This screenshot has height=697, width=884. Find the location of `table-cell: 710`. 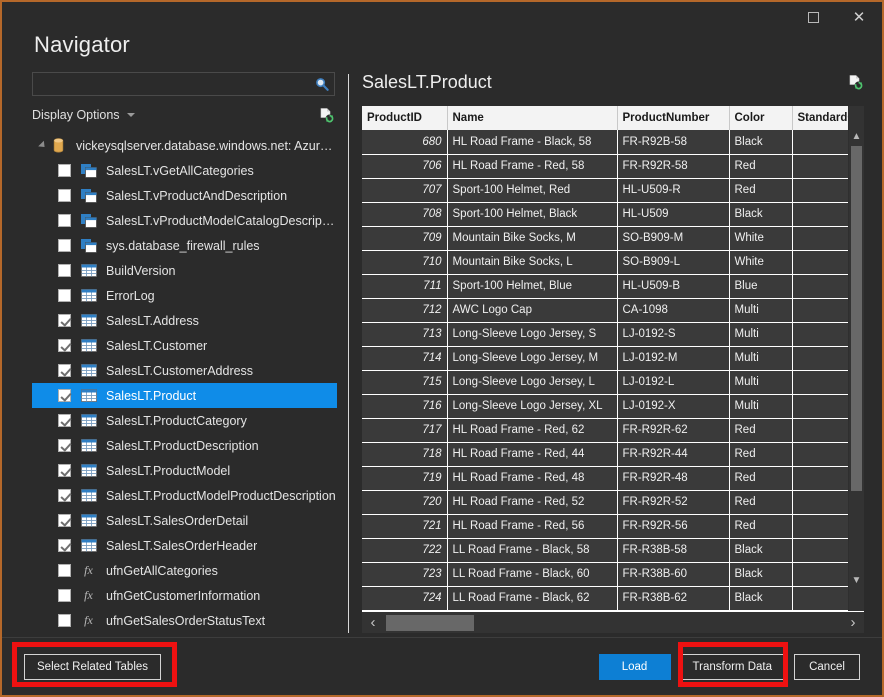

table-cell: 710 is located at coordinates (405, 262).